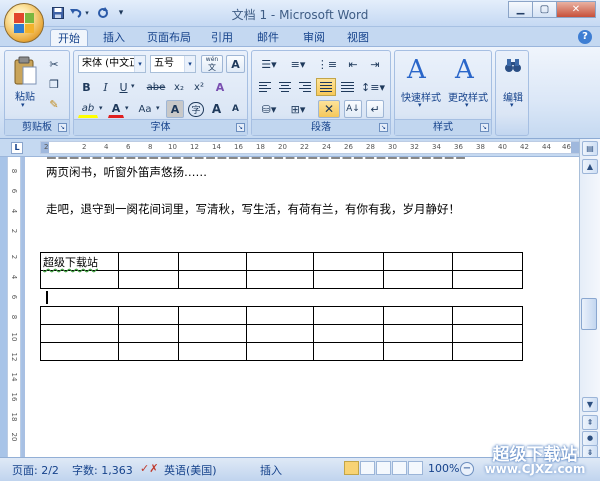 The height and width of the screenshot is (481, 600). What do you see at coordinates (199, 87) in the screenshot?
I see `superscript-button: x²` at bounding box center [199, 87].